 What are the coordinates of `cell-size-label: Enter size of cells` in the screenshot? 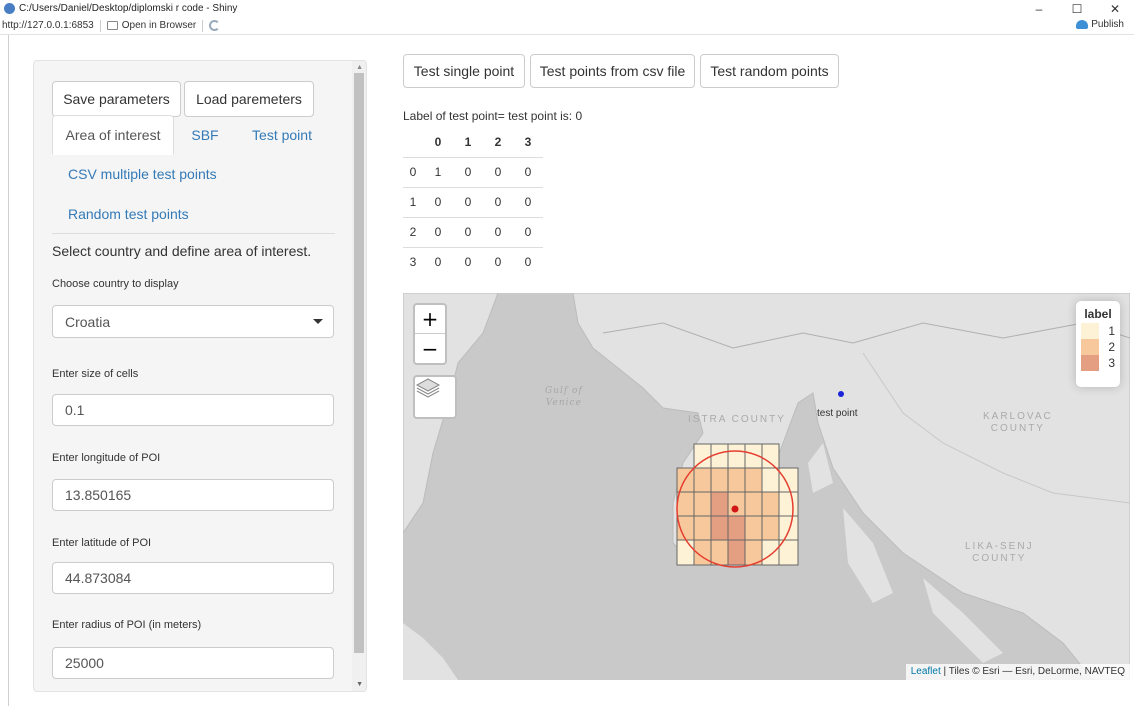 It's located at (95, 374).